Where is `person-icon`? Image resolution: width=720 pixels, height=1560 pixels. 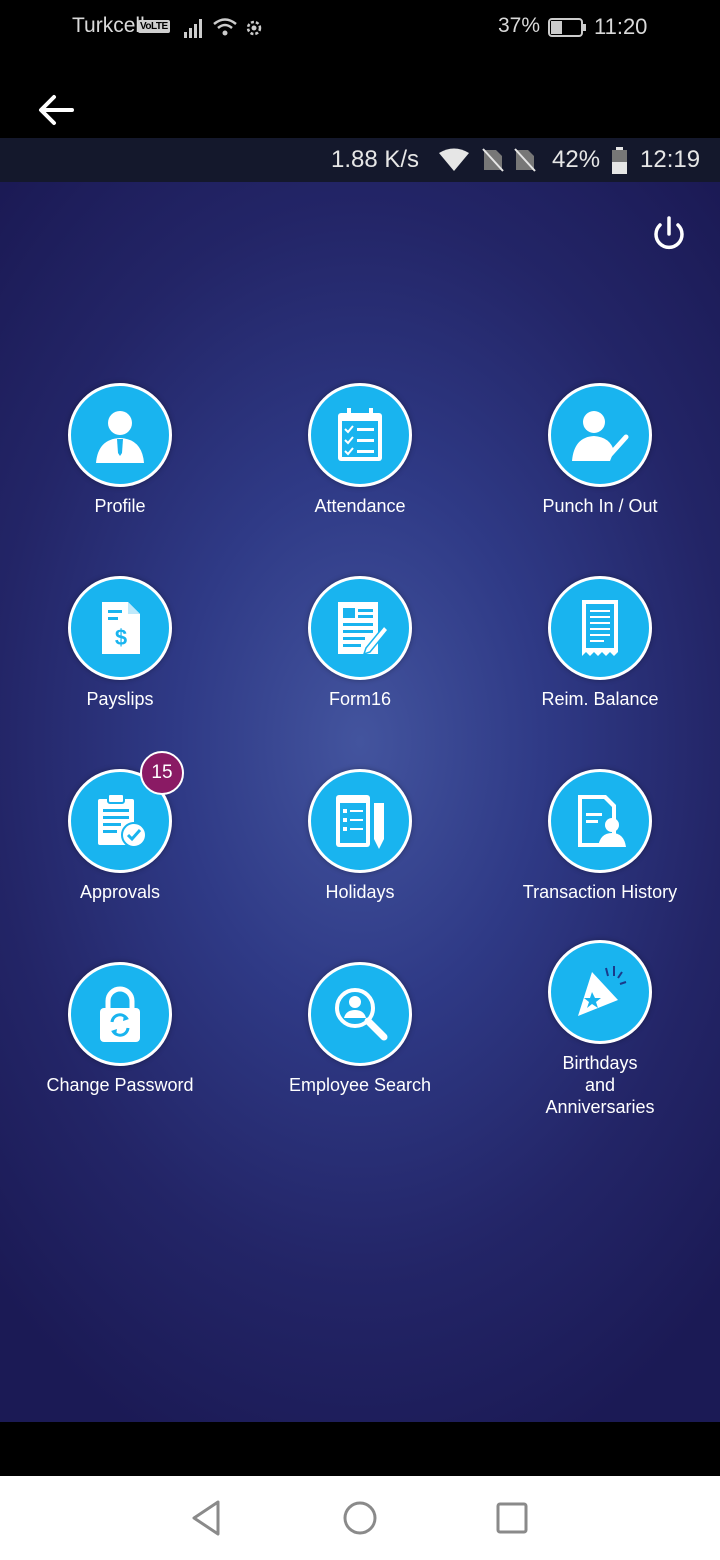
person-icon is located at coordinates (120, 437).